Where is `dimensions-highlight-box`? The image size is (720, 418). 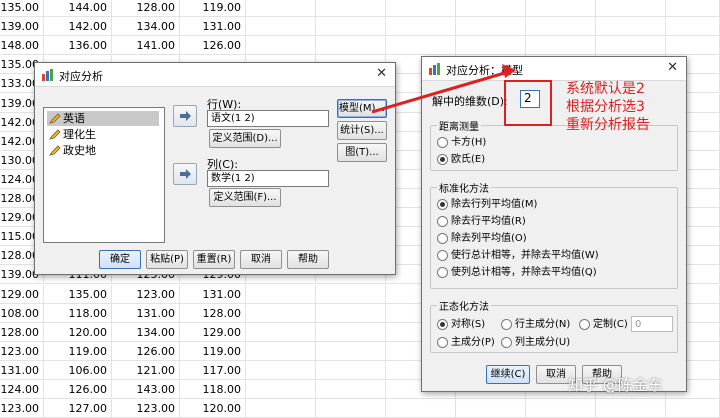 dimensions-highlight-box is located at coordinates (528, 103).